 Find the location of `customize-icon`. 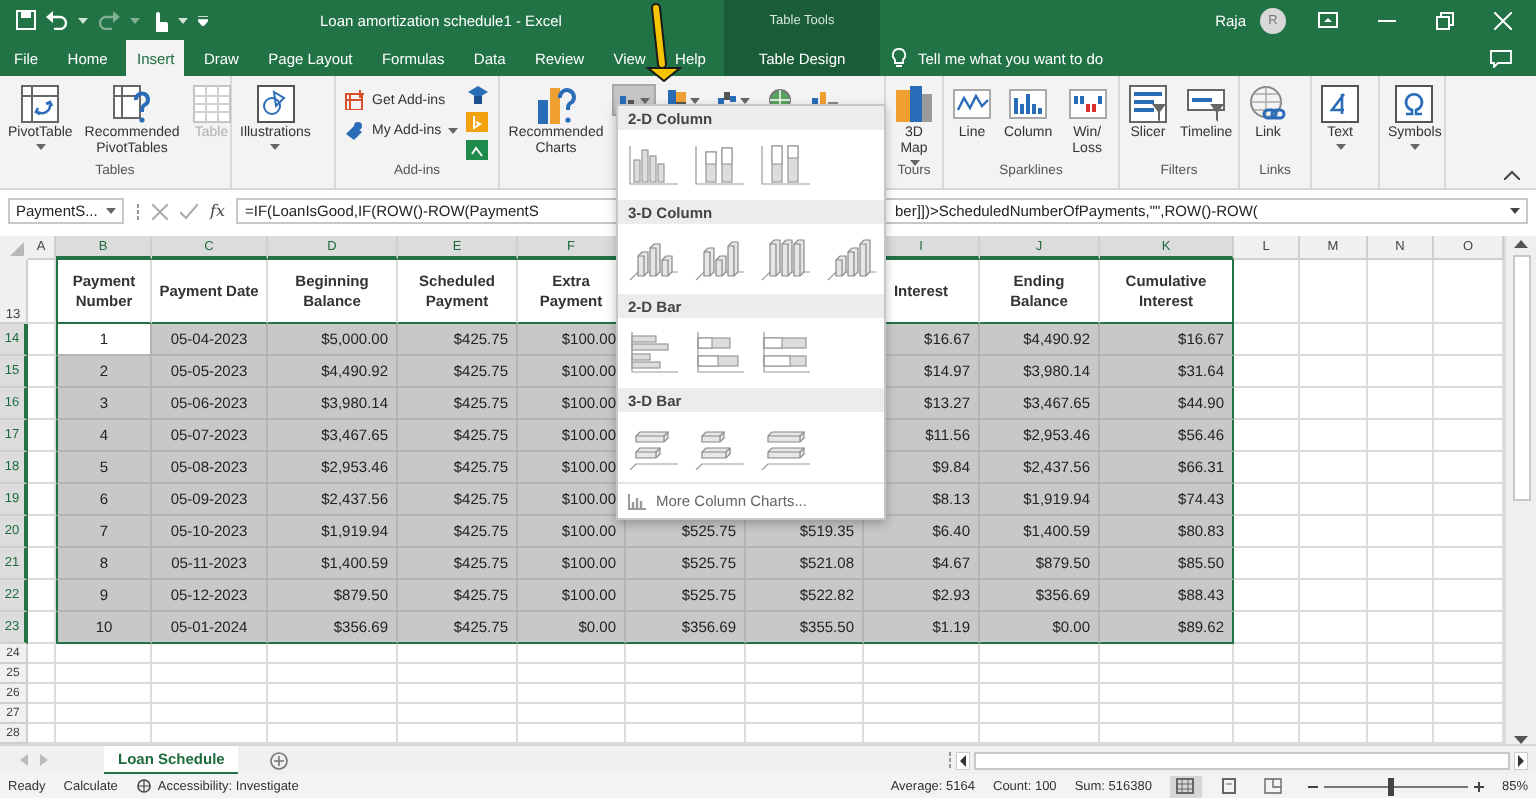

customize-icon is located at coordinates (203, 20).